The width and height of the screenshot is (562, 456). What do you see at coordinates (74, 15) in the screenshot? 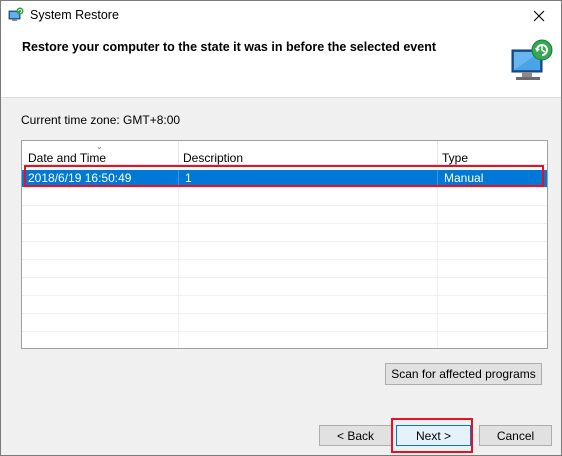
I see `window-title: System Restore` at bounding box center [74, 15].